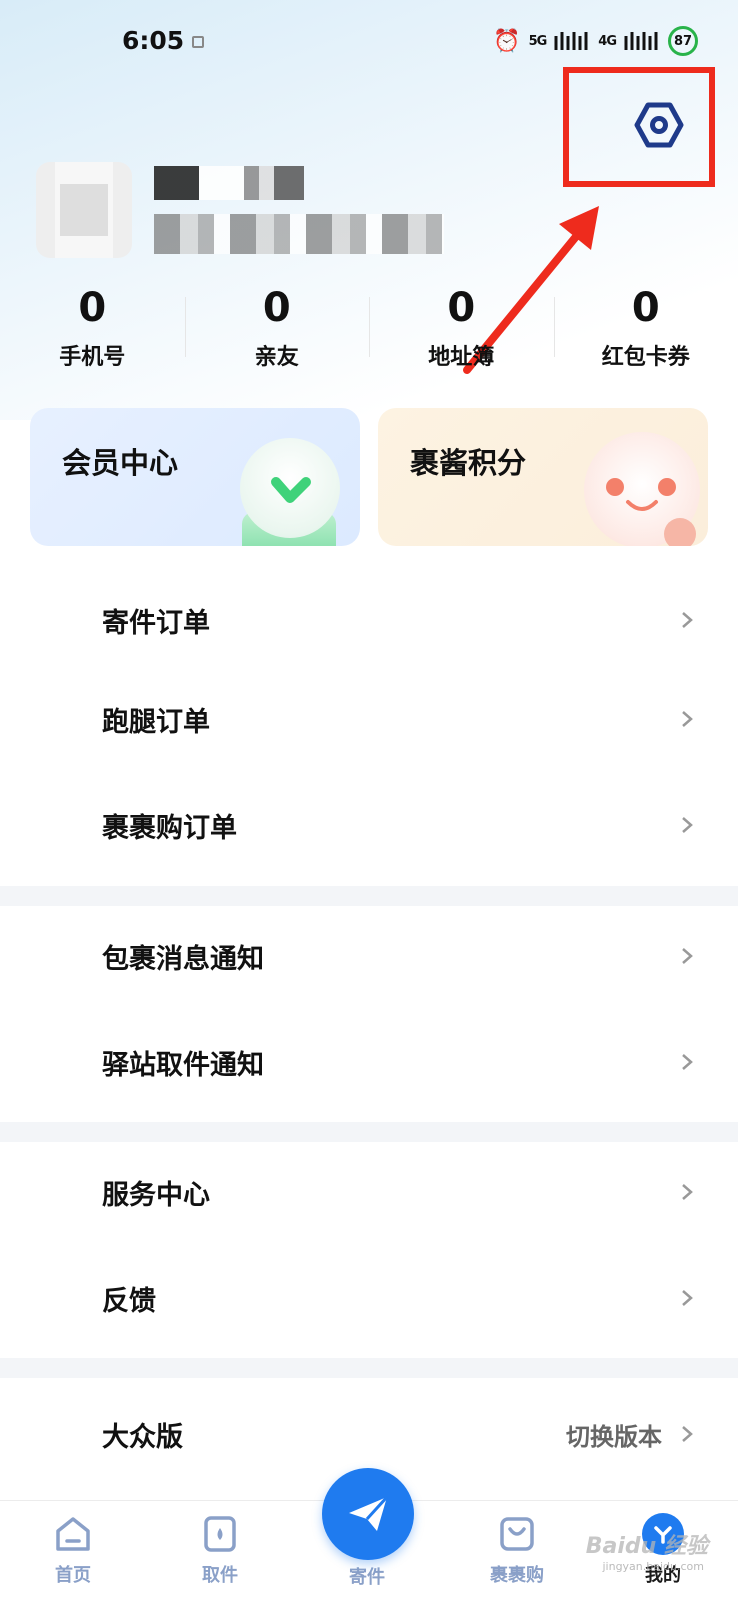  Describe the element at coordinates (367, 1577) in the screenshot. I see `tab-label: 寄件` at that location.